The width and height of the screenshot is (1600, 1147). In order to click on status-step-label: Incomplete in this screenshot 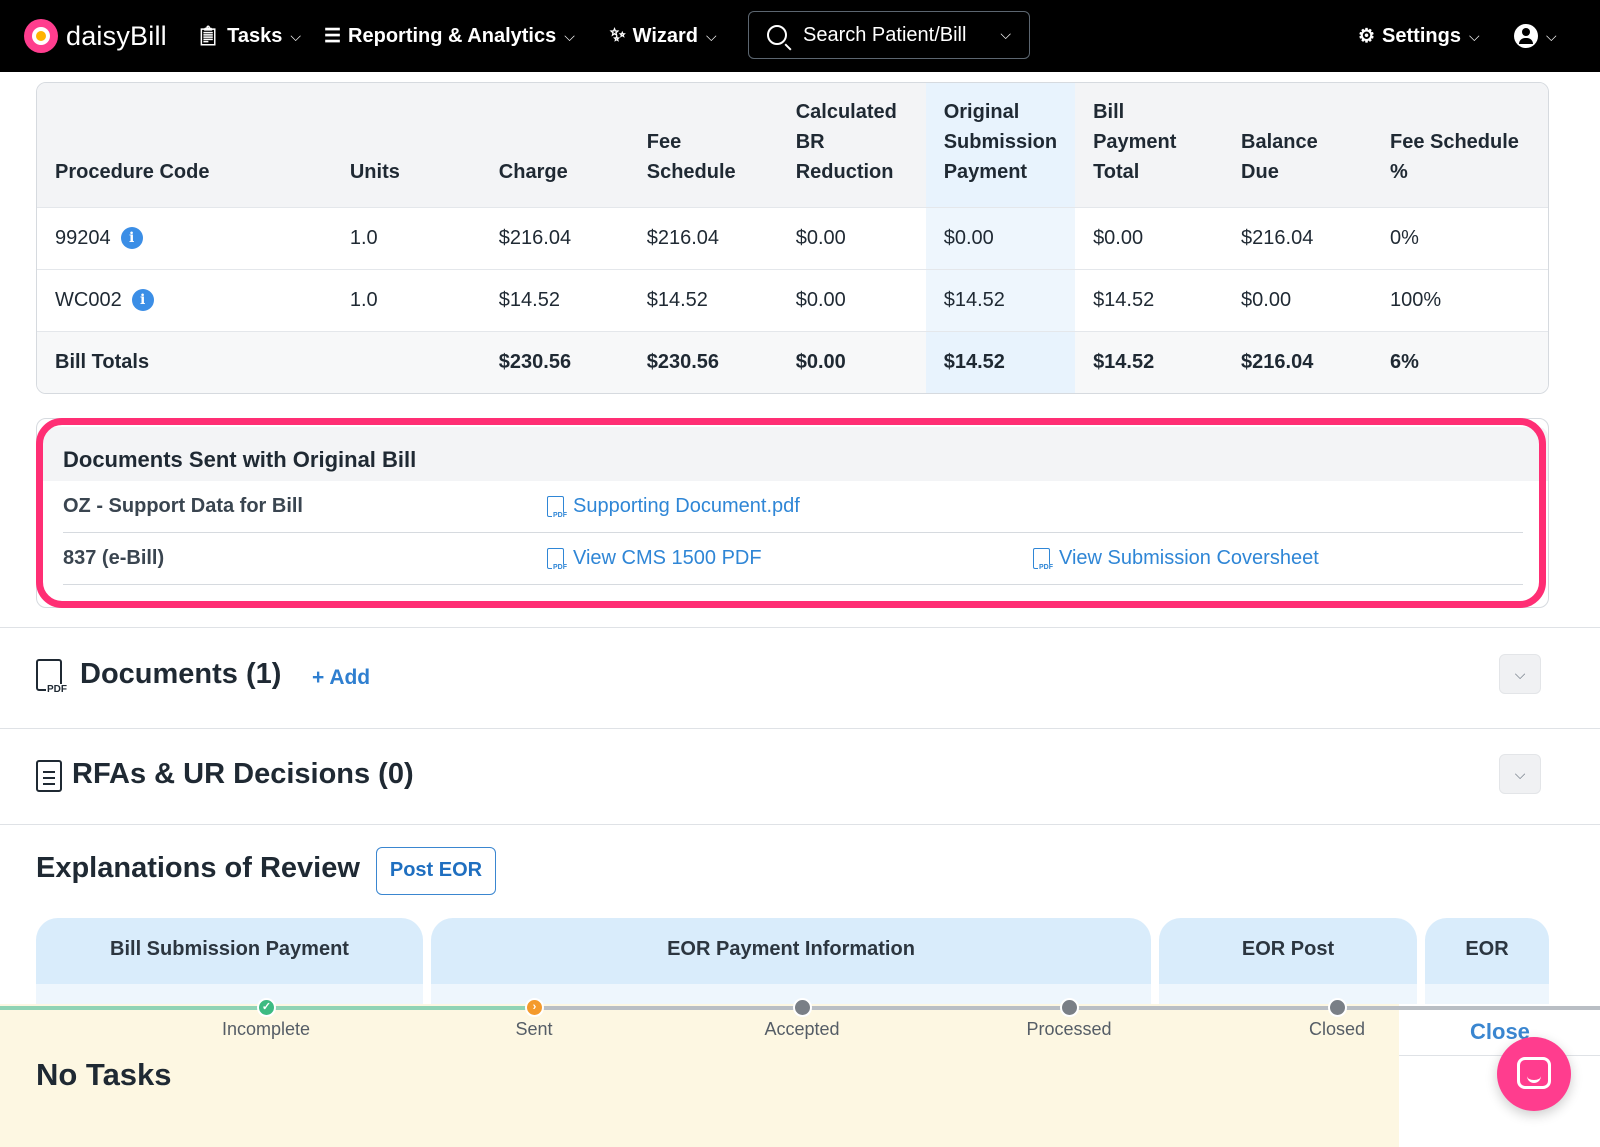, I will do `click(266, 1029)`.